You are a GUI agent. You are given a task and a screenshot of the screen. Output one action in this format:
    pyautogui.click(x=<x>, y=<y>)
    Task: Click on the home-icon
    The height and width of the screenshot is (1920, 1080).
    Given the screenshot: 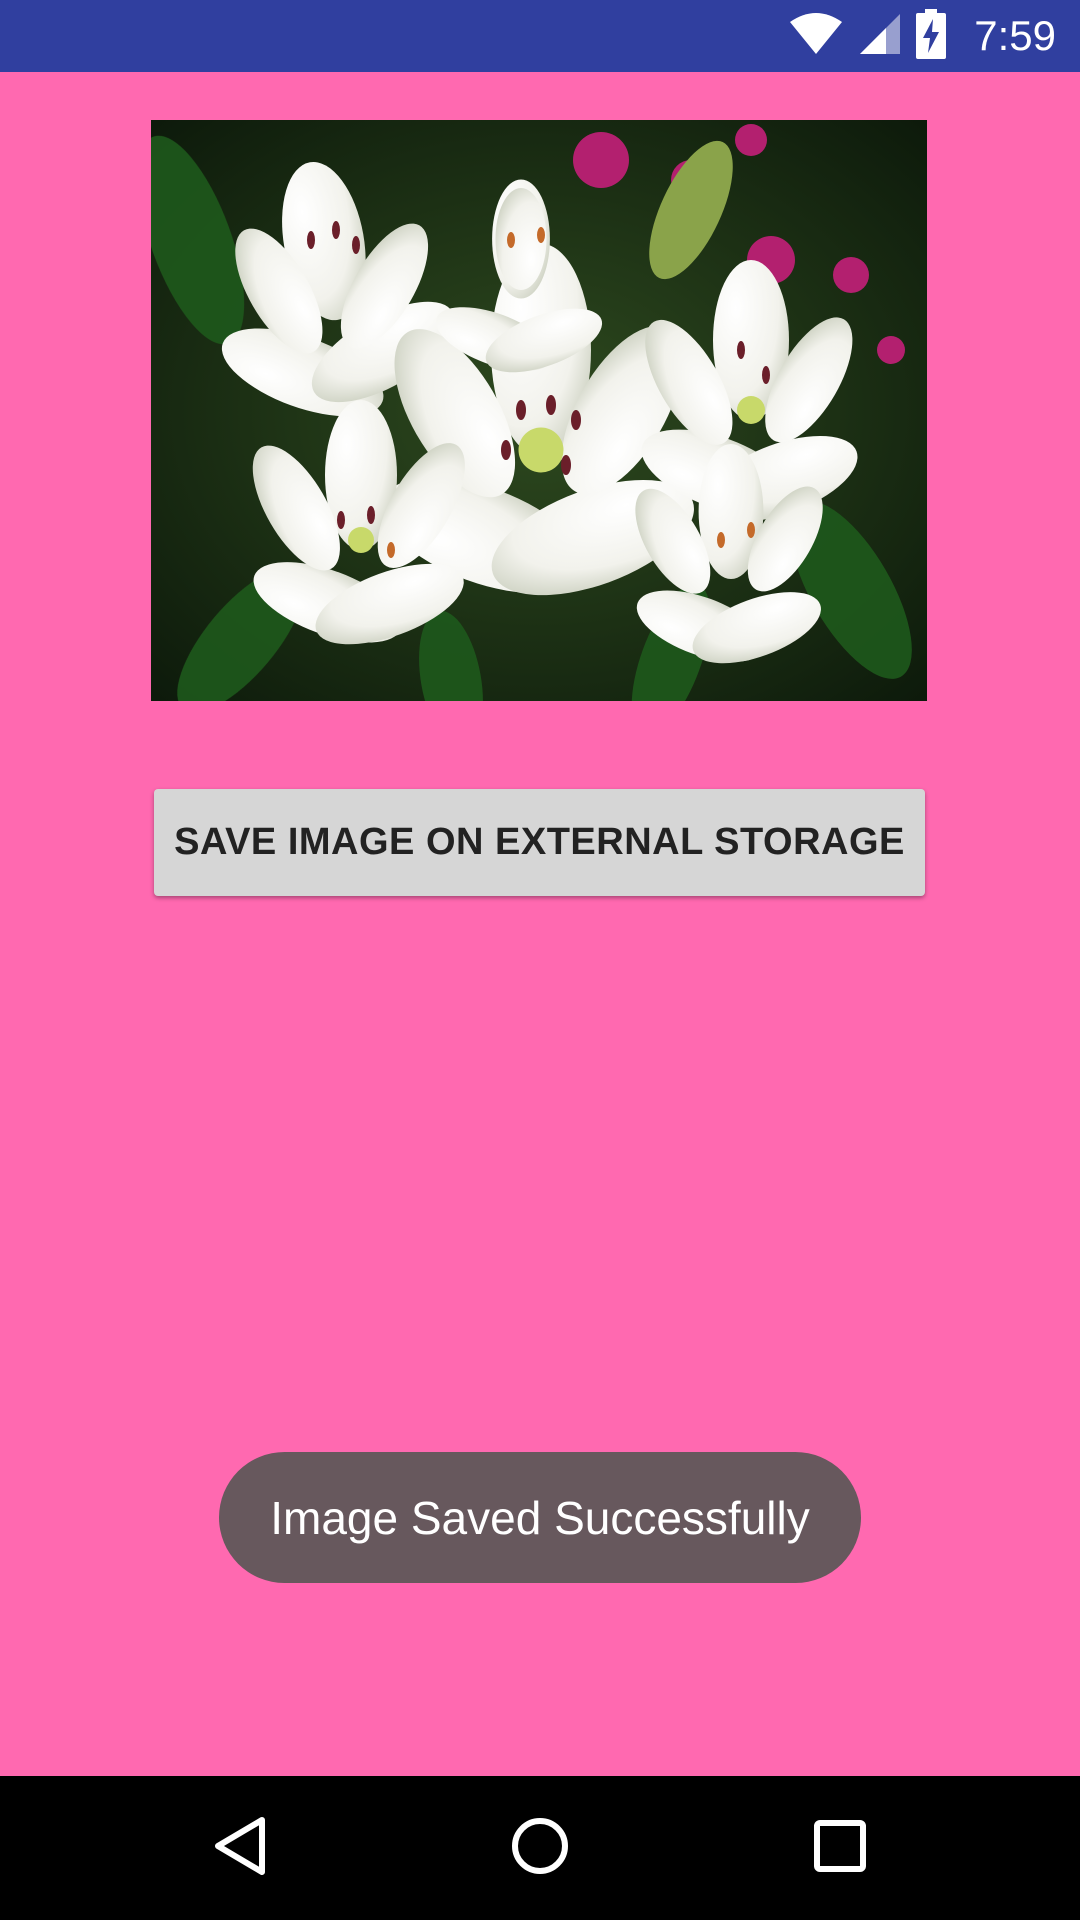 What is the action you would take?
    pyautogui.click(x=540, y=1848)
    